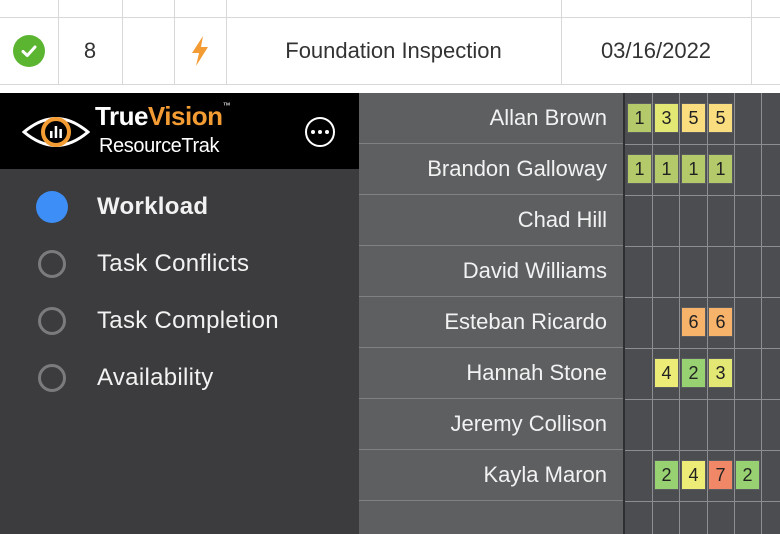 The width and height of the screenshot is (780, 534). Describe the element at coordinates (155, 377) in the screenshot. I see `nav-label: Availability` at that location.